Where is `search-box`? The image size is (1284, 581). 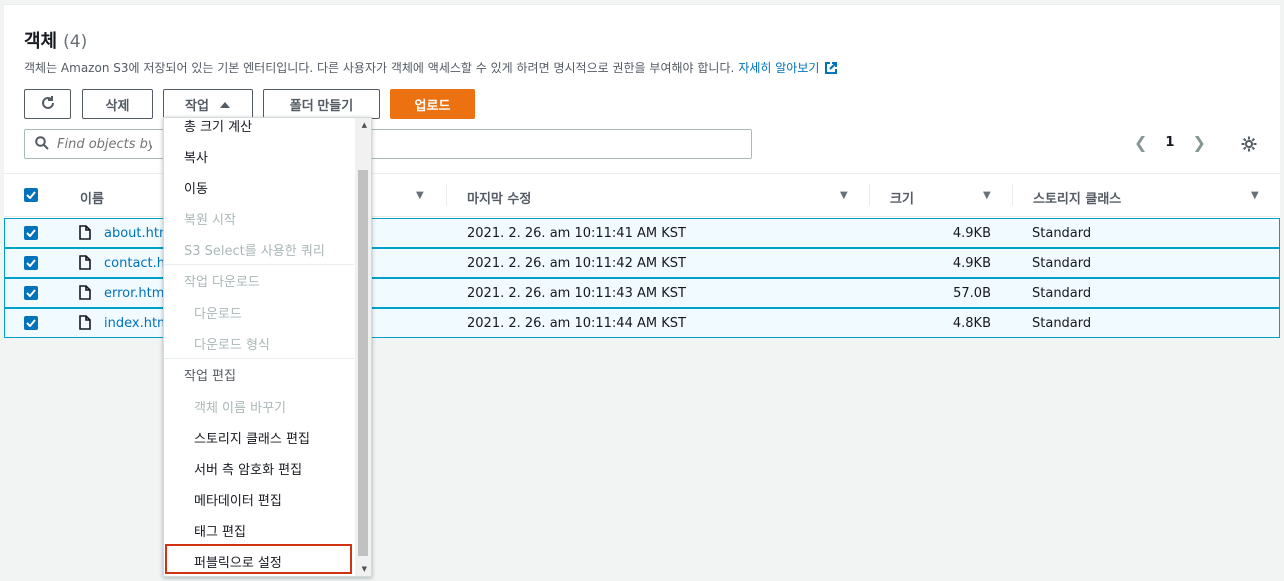 search-box is located at coordinates (388, 144).